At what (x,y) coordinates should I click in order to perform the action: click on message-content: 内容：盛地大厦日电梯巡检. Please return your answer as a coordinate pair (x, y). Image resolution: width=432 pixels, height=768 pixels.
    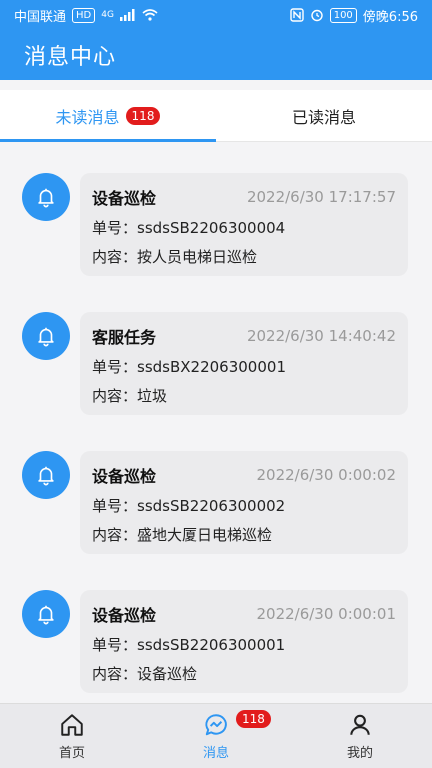
    Looking at the image, I should click on (182, 535).